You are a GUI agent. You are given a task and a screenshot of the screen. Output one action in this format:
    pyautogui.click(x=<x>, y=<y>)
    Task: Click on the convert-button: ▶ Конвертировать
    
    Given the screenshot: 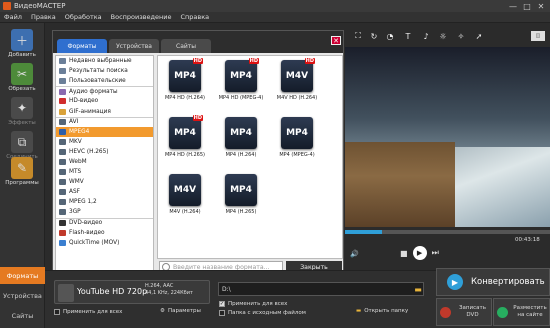 What is the action you would take?
    pyautogui.click(x=493, y=282)
    